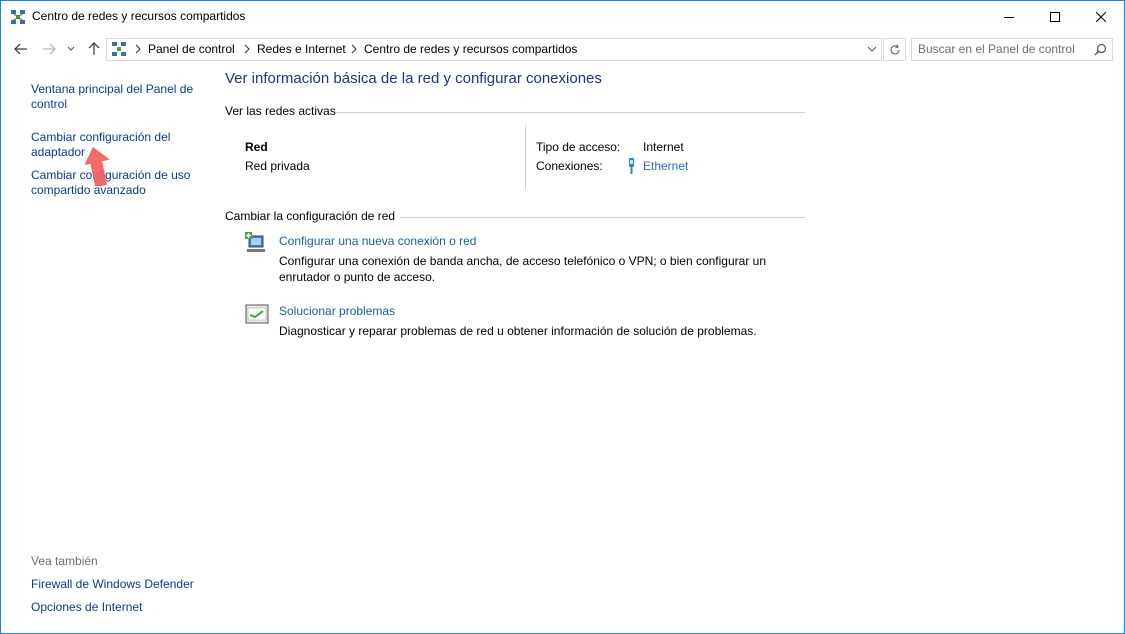 This screenshot has width=1125, height=634. I want to click on arrow-up-icon, so click(94, 48).